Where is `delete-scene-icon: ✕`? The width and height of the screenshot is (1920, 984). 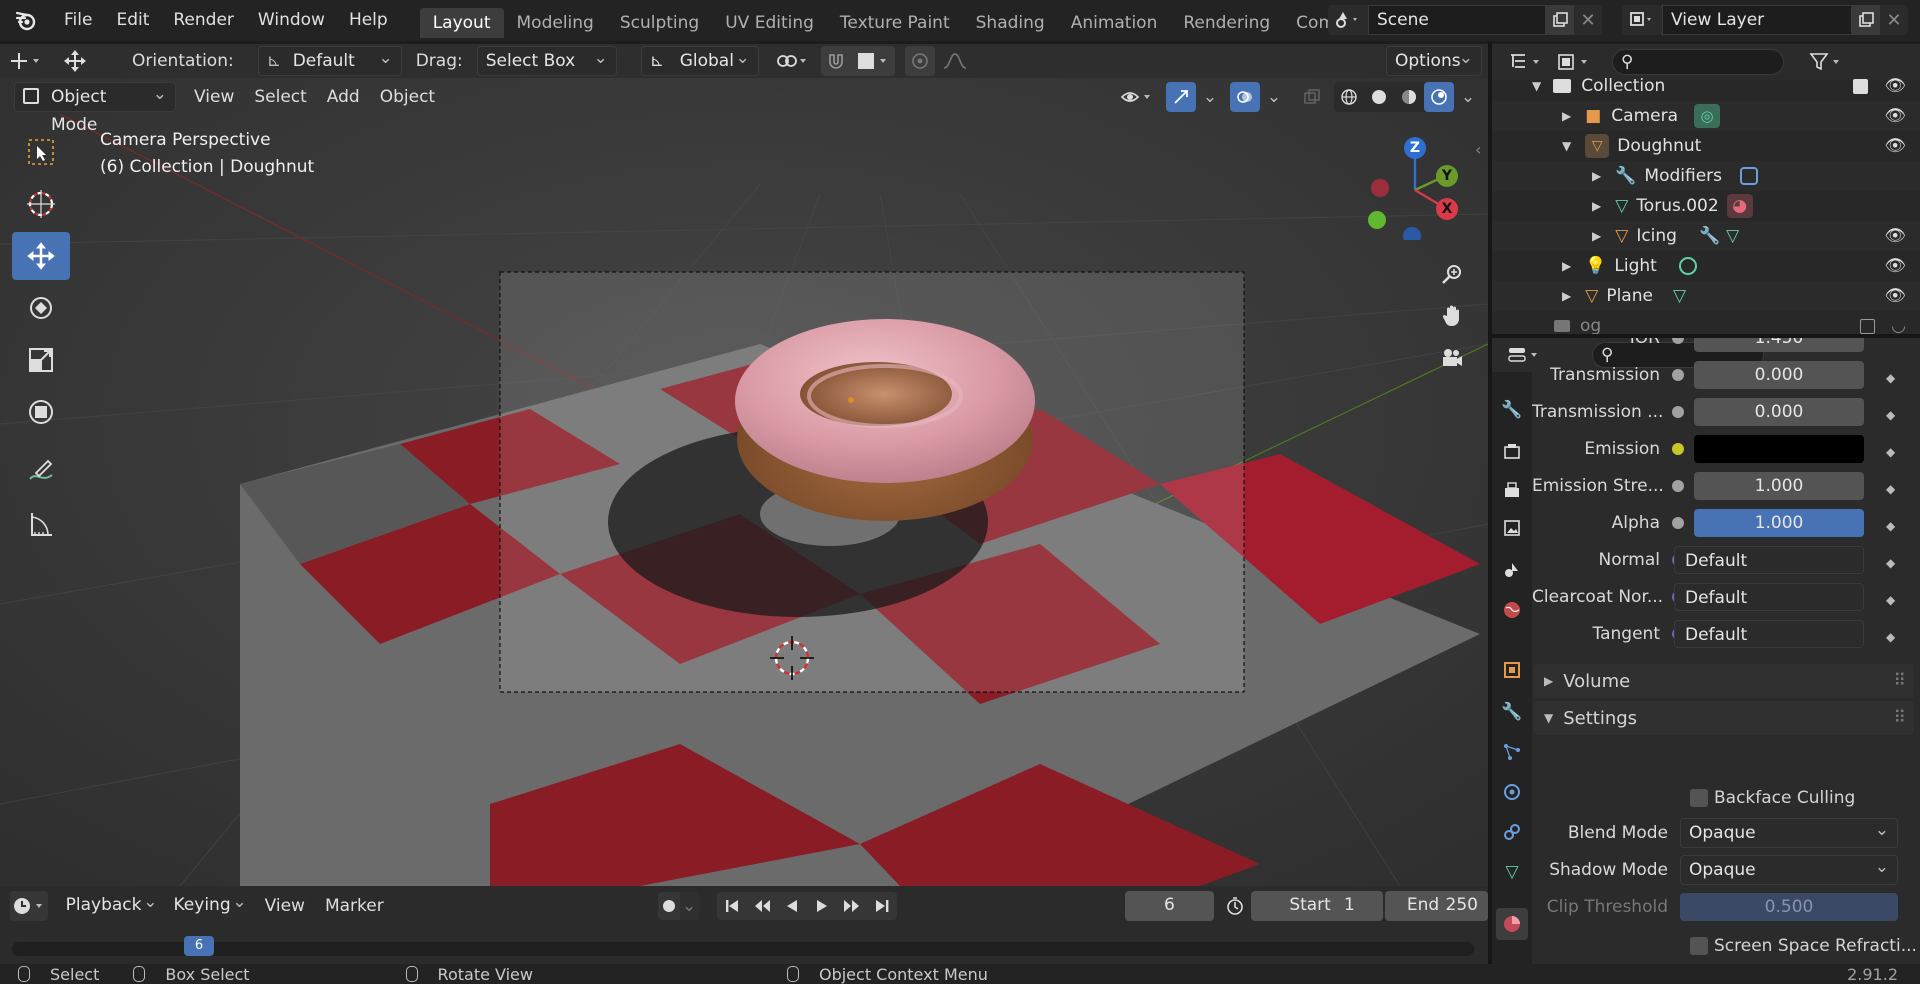
delete-scene-icon: ✕ is located at coordinates (1588, 20).